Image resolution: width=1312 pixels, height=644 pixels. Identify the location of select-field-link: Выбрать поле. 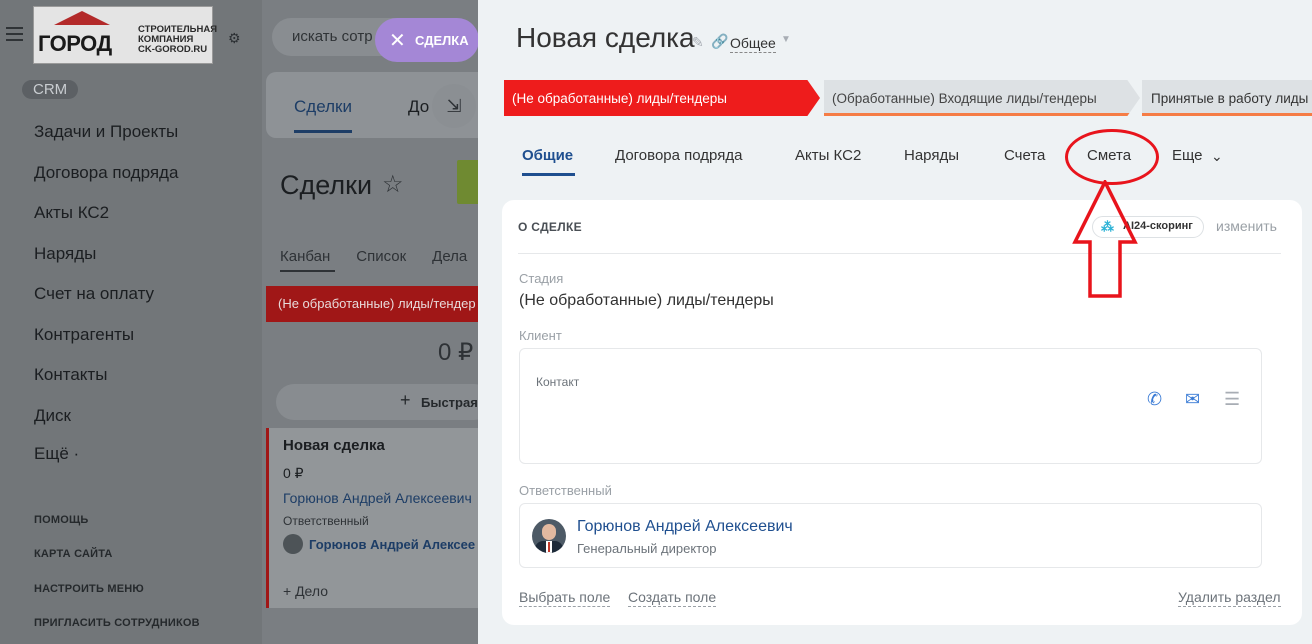
(565, 598).